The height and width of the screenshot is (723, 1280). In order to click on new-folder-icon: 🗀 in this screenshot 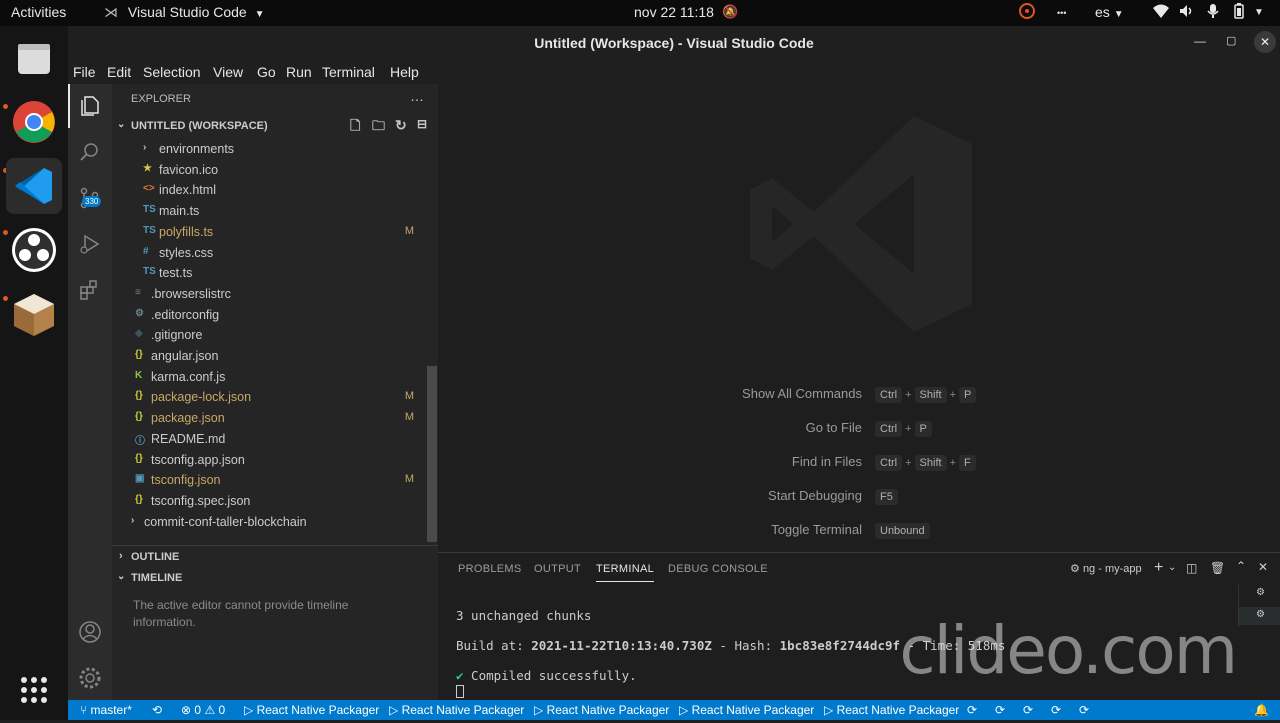, I will do `click(378, 128)`.